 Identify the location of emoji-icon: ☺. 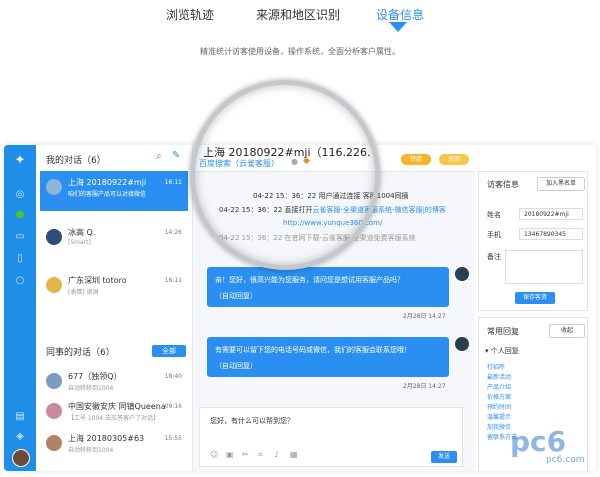
(214, 454).